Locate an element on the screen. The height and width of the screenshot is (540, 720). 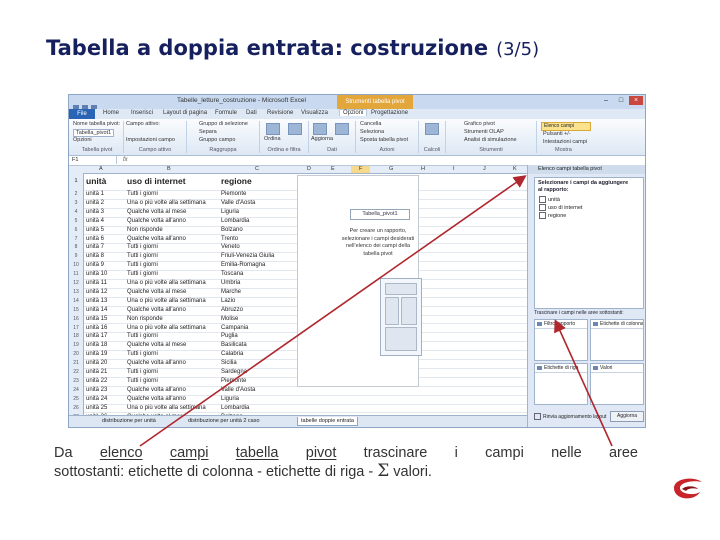
cell: unità 16 is located at coordinates (96, 328).